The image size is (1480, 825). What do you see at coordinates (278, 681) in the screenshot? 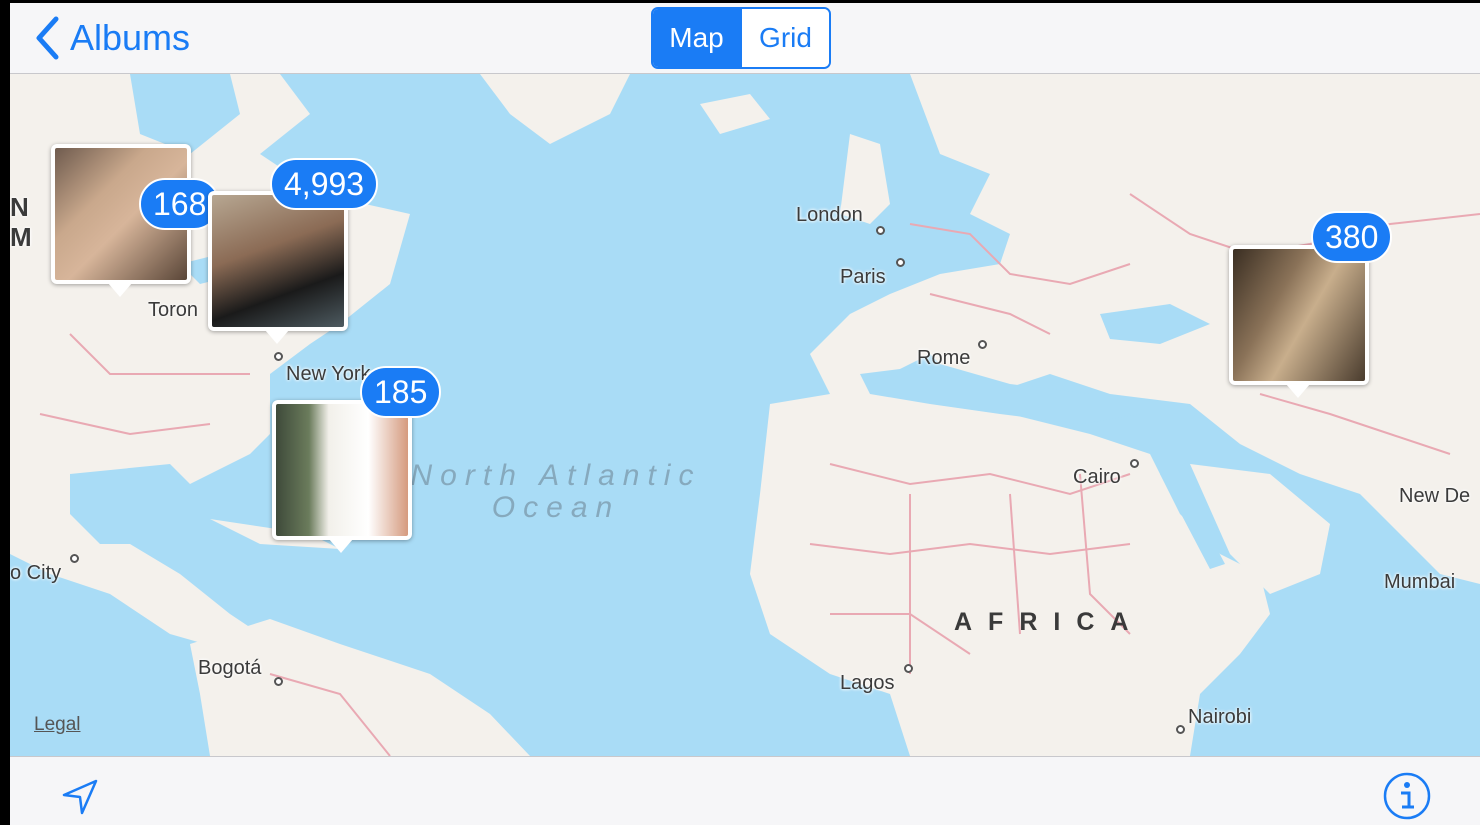
I see `city-dot-bogota` at bounding box center [278, 681].